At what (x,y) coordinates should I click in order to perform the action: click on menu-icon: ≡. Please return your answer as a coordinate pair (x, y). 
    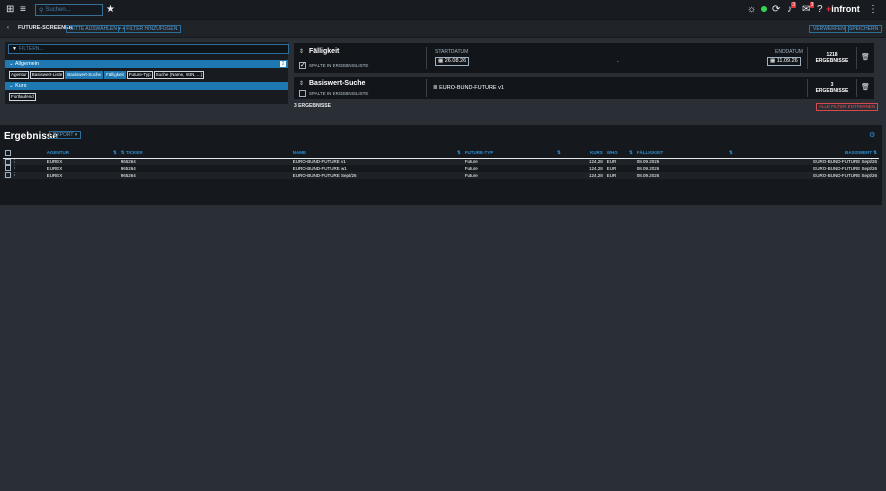
    Looking at the image, I should click on (23, 10).